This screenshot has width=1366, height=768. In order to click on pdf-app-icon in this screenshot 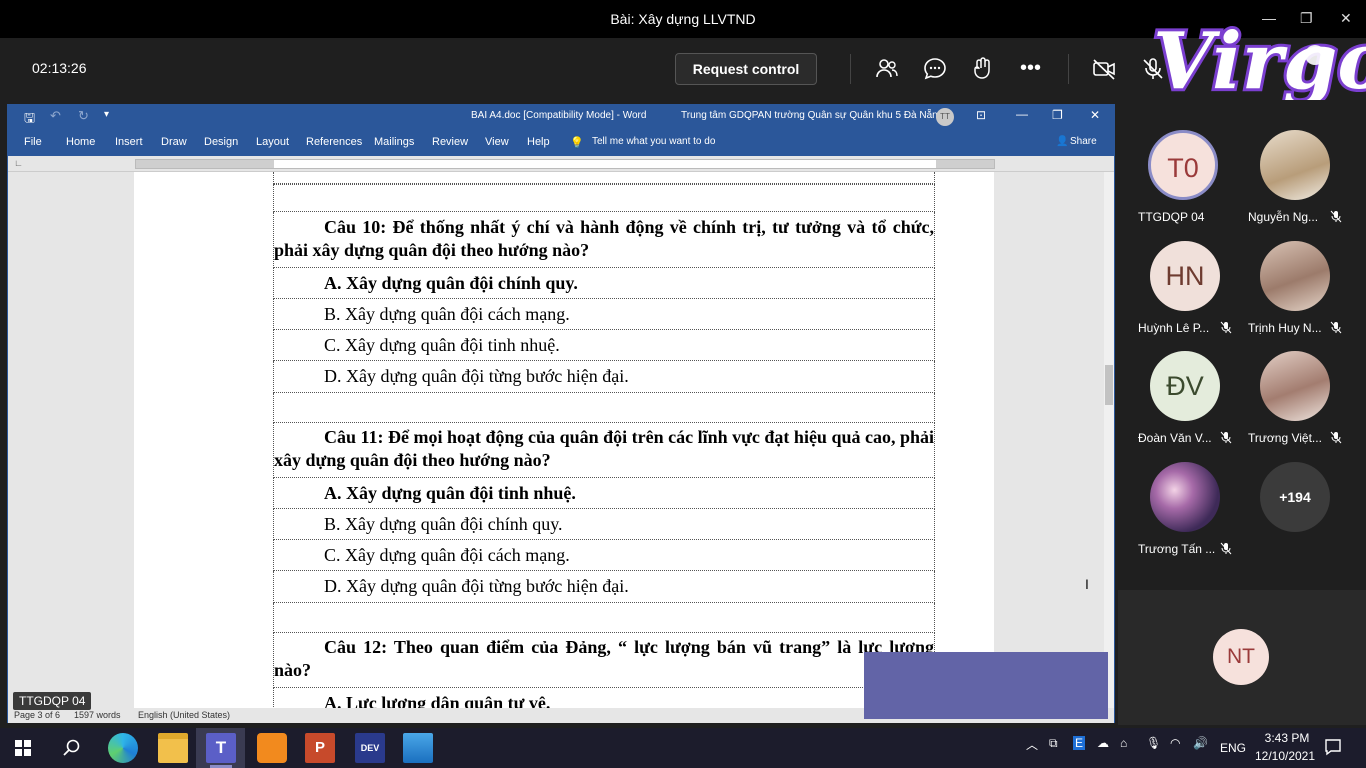, I will do `click(272, 748)`.